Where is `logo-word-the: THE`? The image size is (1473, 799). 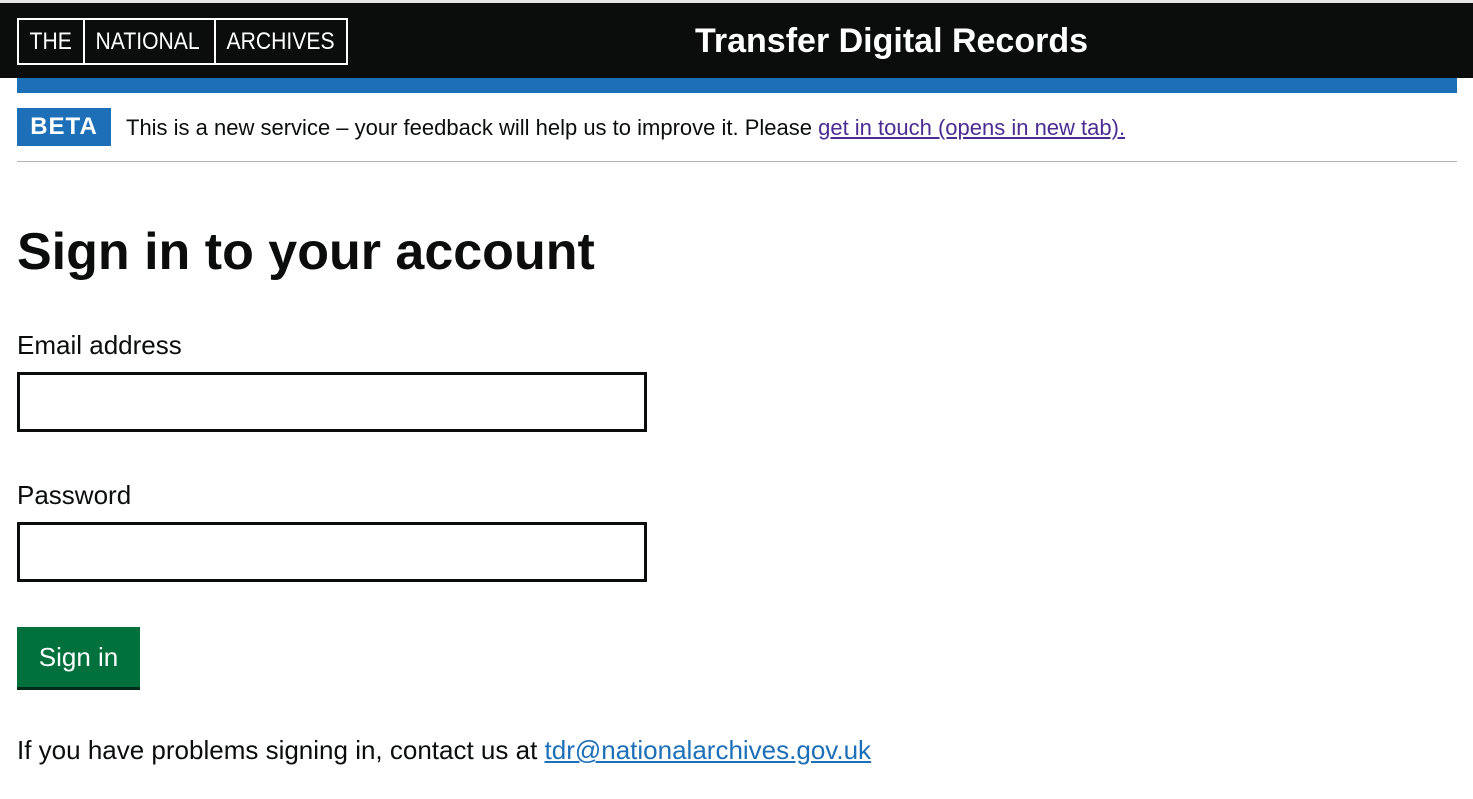
logo-word-the: THE is located at coordinates (50, 41).